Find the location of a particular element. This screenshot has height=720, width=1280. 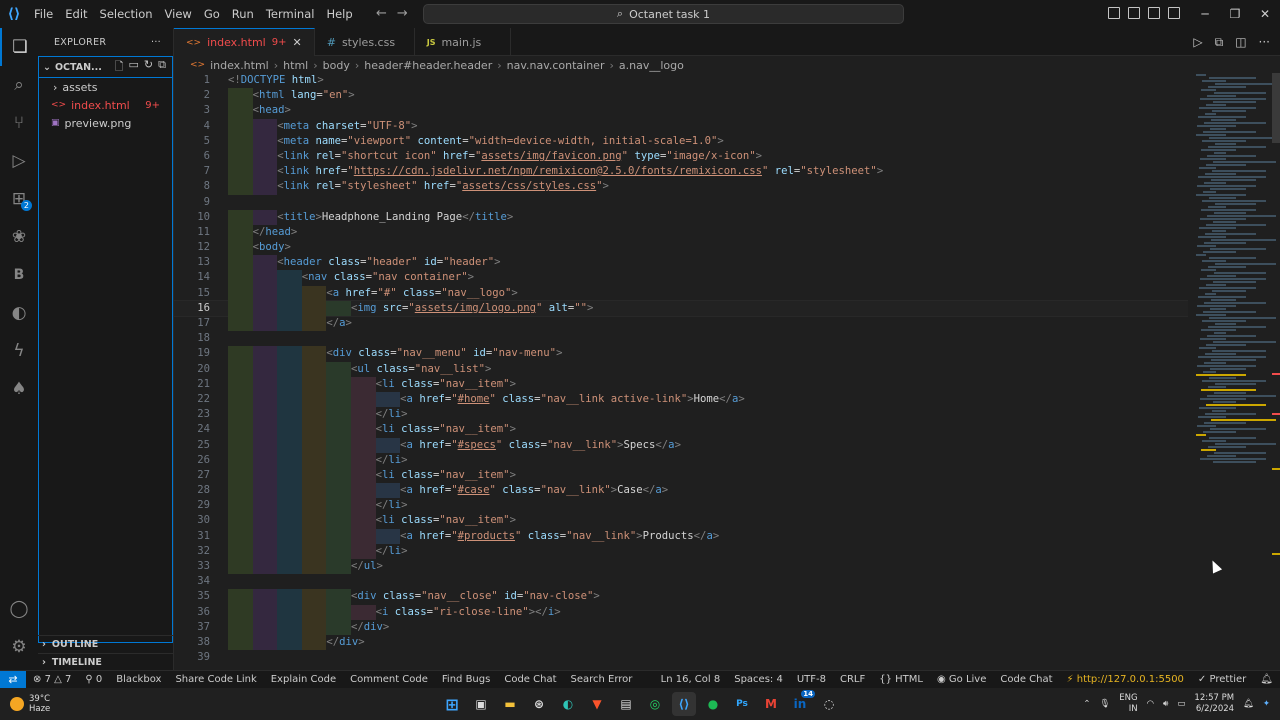

language-indicator: ENG IN is located at coordinates (1128, 704).